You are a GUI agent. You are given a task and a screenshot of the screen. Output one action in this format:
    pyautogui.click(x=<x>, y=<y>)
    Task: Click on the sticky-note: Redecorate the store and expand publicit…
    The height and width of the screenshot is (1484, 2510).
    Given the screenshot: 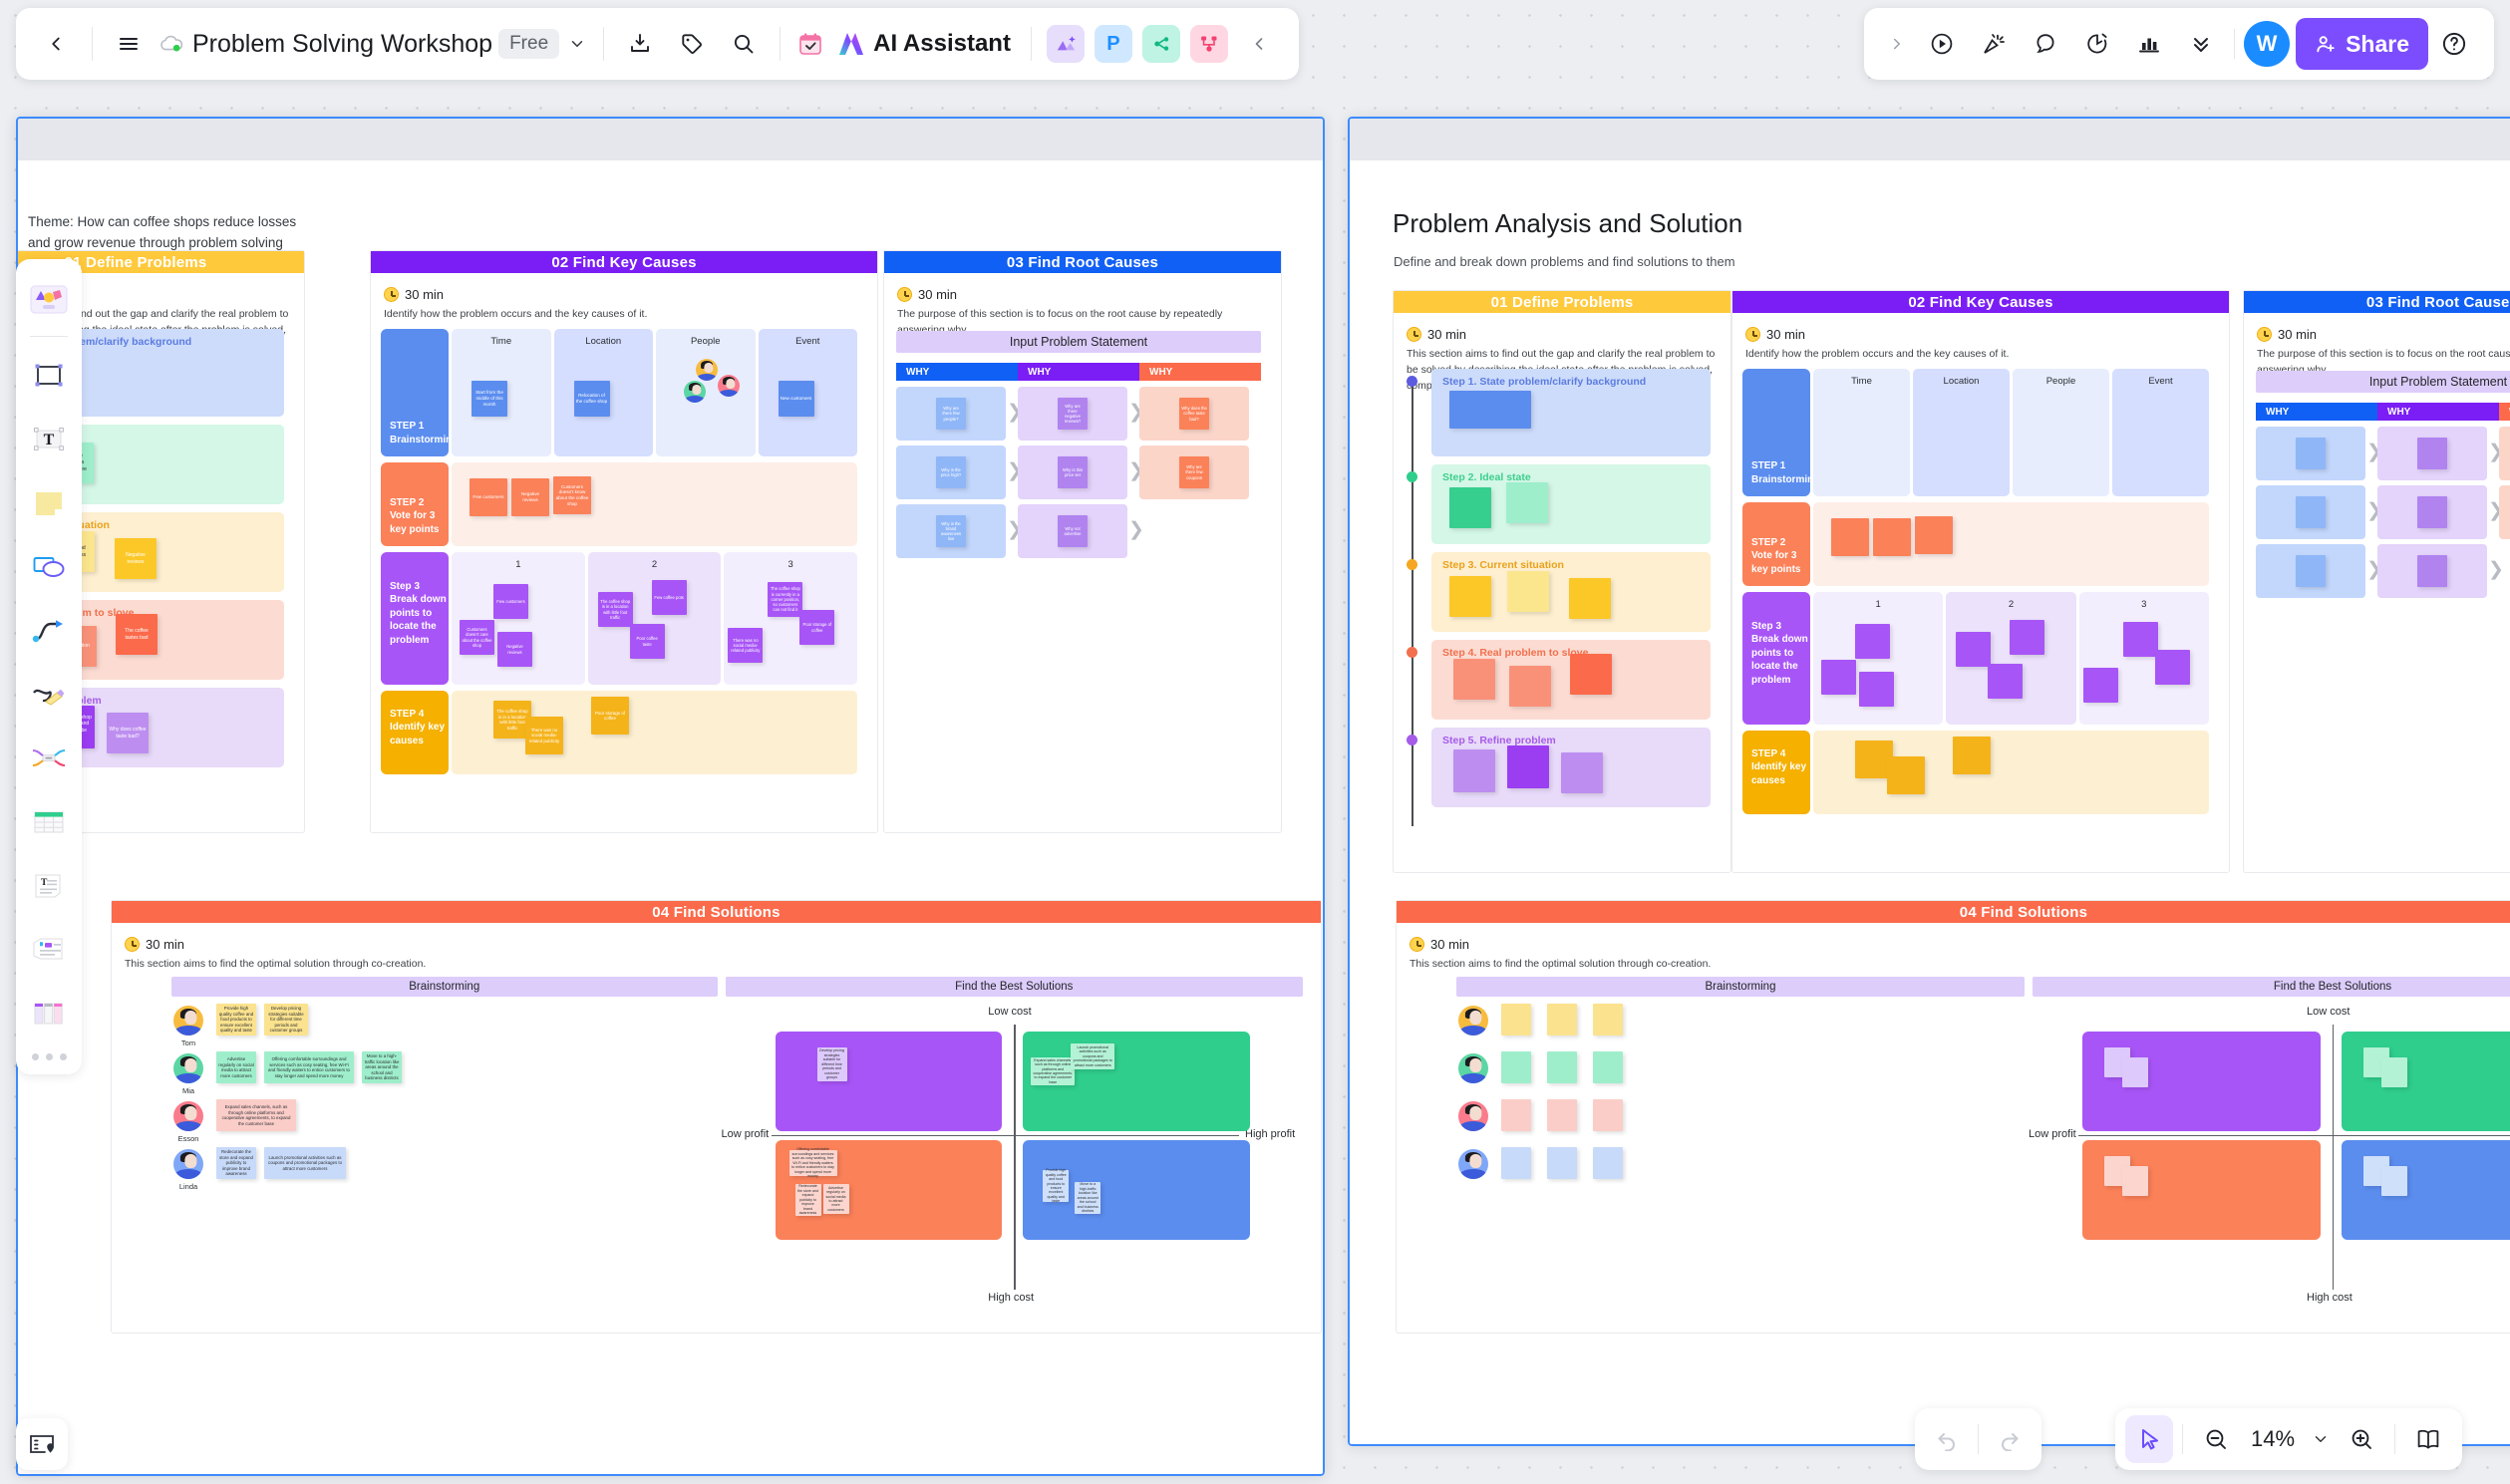 What is the action you would take?
    pyautogui.click(x=236, y=1163)
    